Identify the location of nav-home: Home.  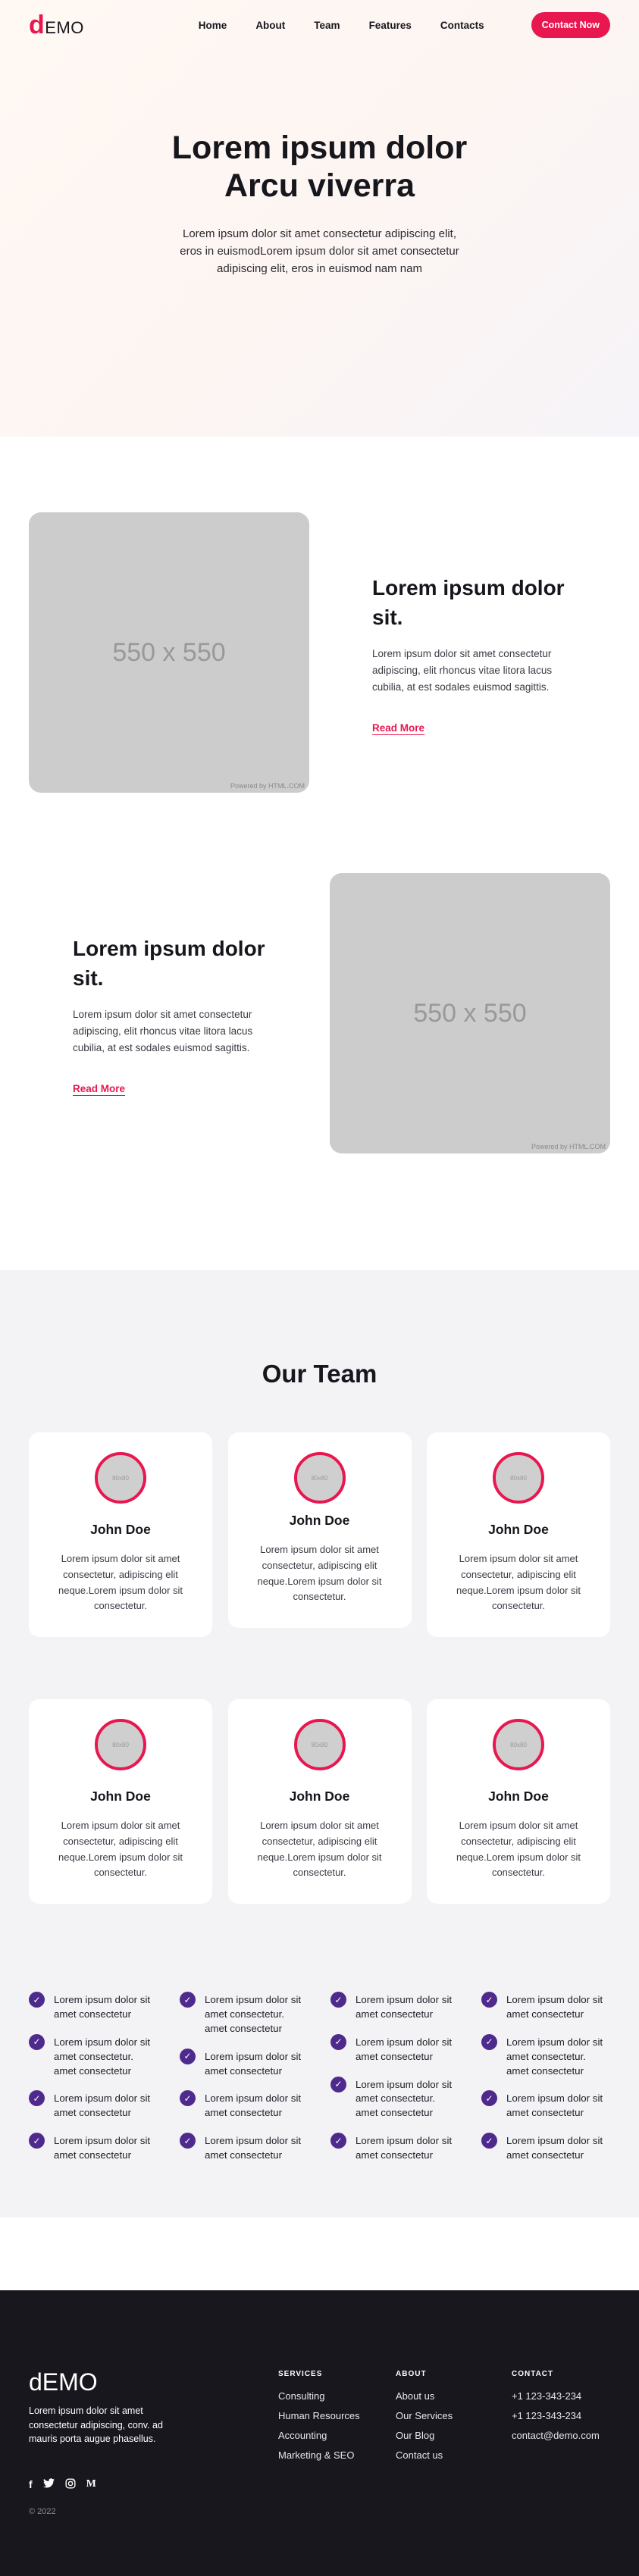
(213, 26).